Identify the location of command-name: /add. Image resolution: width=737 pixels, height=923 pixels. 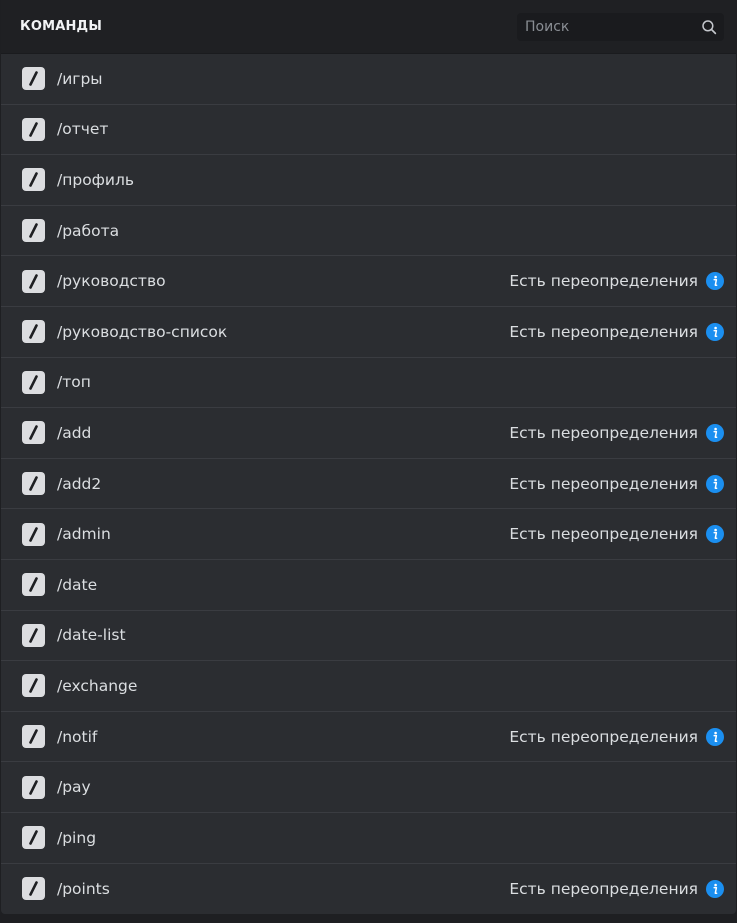
(74, 432).